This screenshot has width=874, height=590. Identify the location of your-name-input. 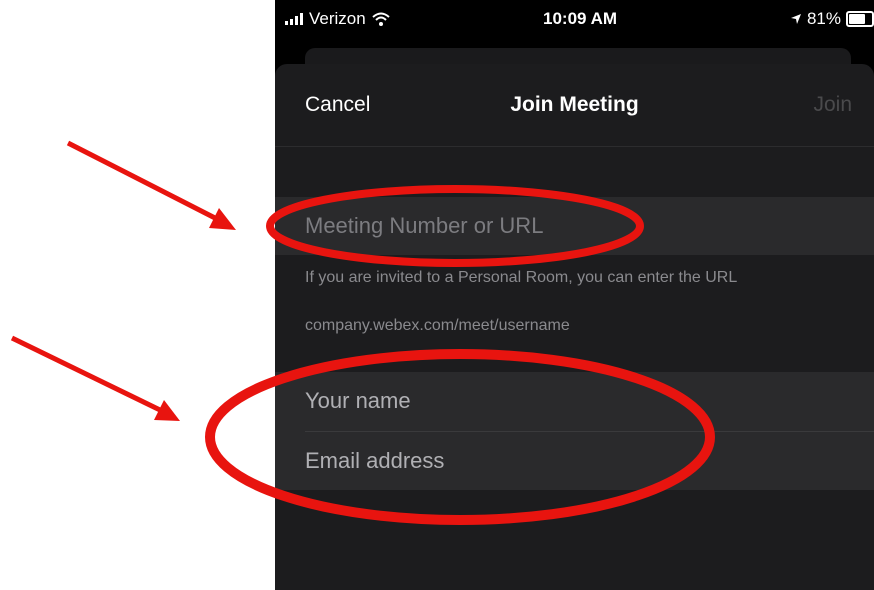
(575, 401).